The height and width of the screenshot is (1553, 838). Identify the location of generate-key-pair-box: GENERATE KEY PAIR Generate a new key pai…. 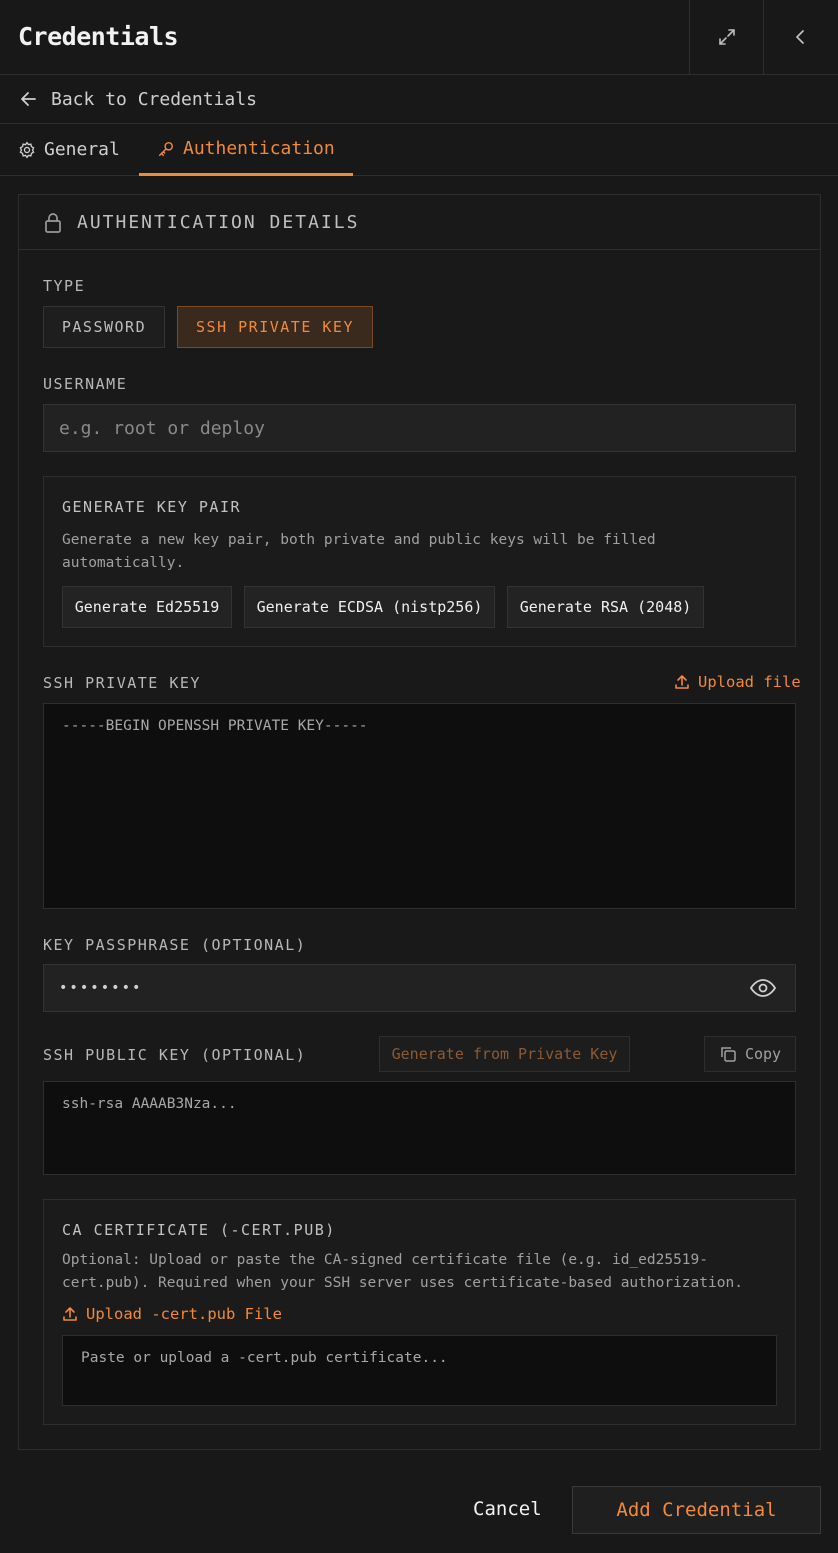
(419, 561).